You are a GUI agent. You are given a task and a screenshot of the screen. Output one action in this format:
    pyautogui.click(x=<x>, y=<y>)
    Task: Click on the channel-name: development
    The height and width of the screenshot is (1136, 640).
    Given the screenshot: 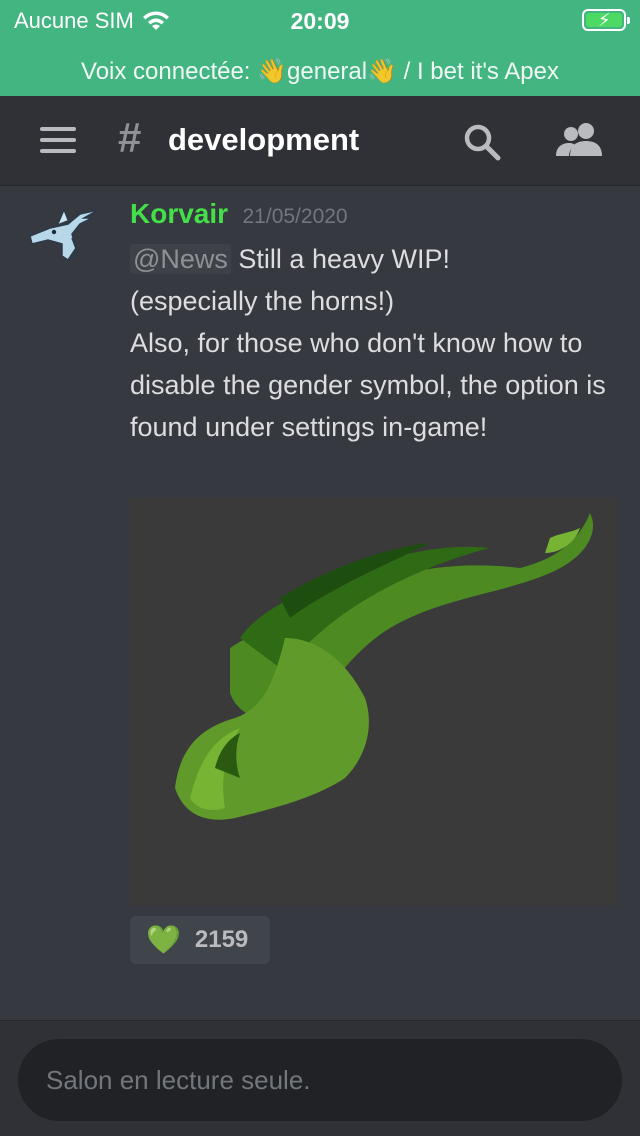 What is the action you would take?
    pyautogui.click(x=264, y=139)
    